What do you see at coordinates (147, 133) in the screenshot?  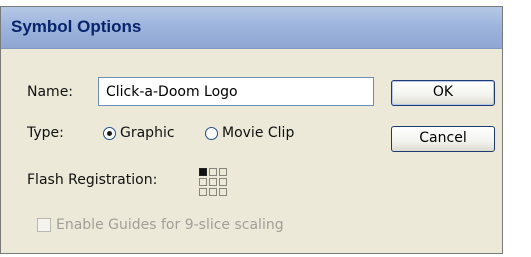 I see `graphic-radio-label: Graphic` at bounding box center [147, 133].